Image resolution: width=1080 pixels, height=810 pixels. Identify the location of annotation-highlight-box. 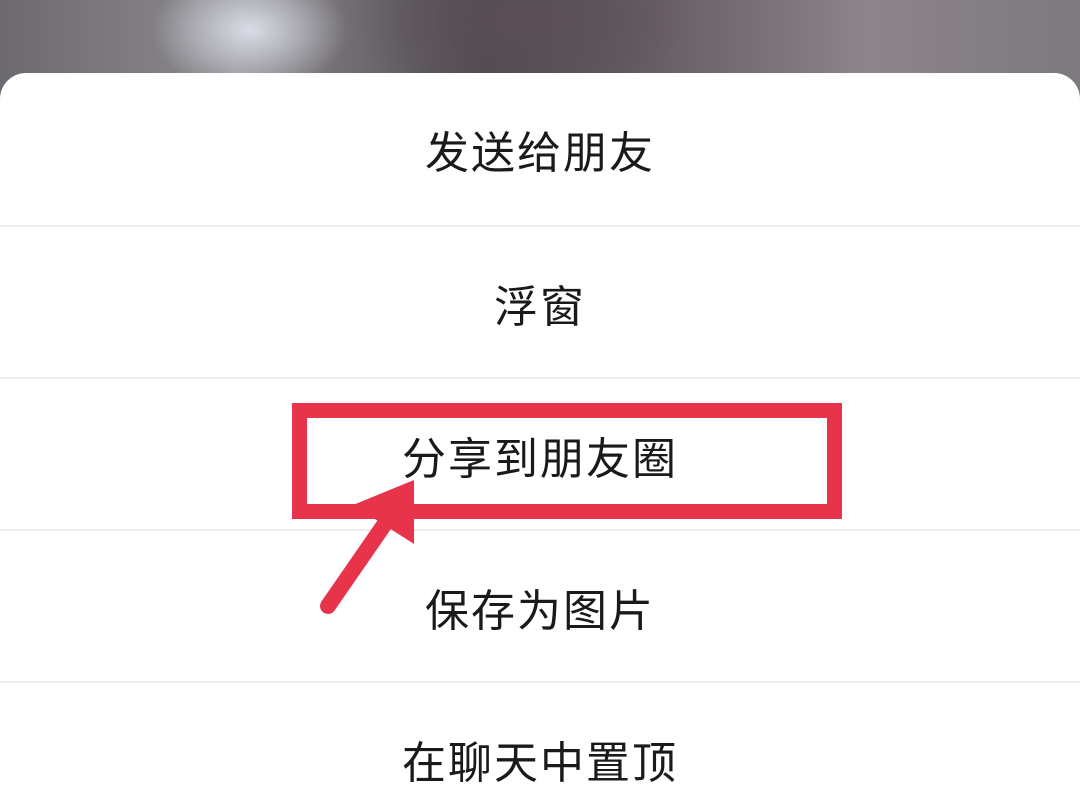
(567, 461).